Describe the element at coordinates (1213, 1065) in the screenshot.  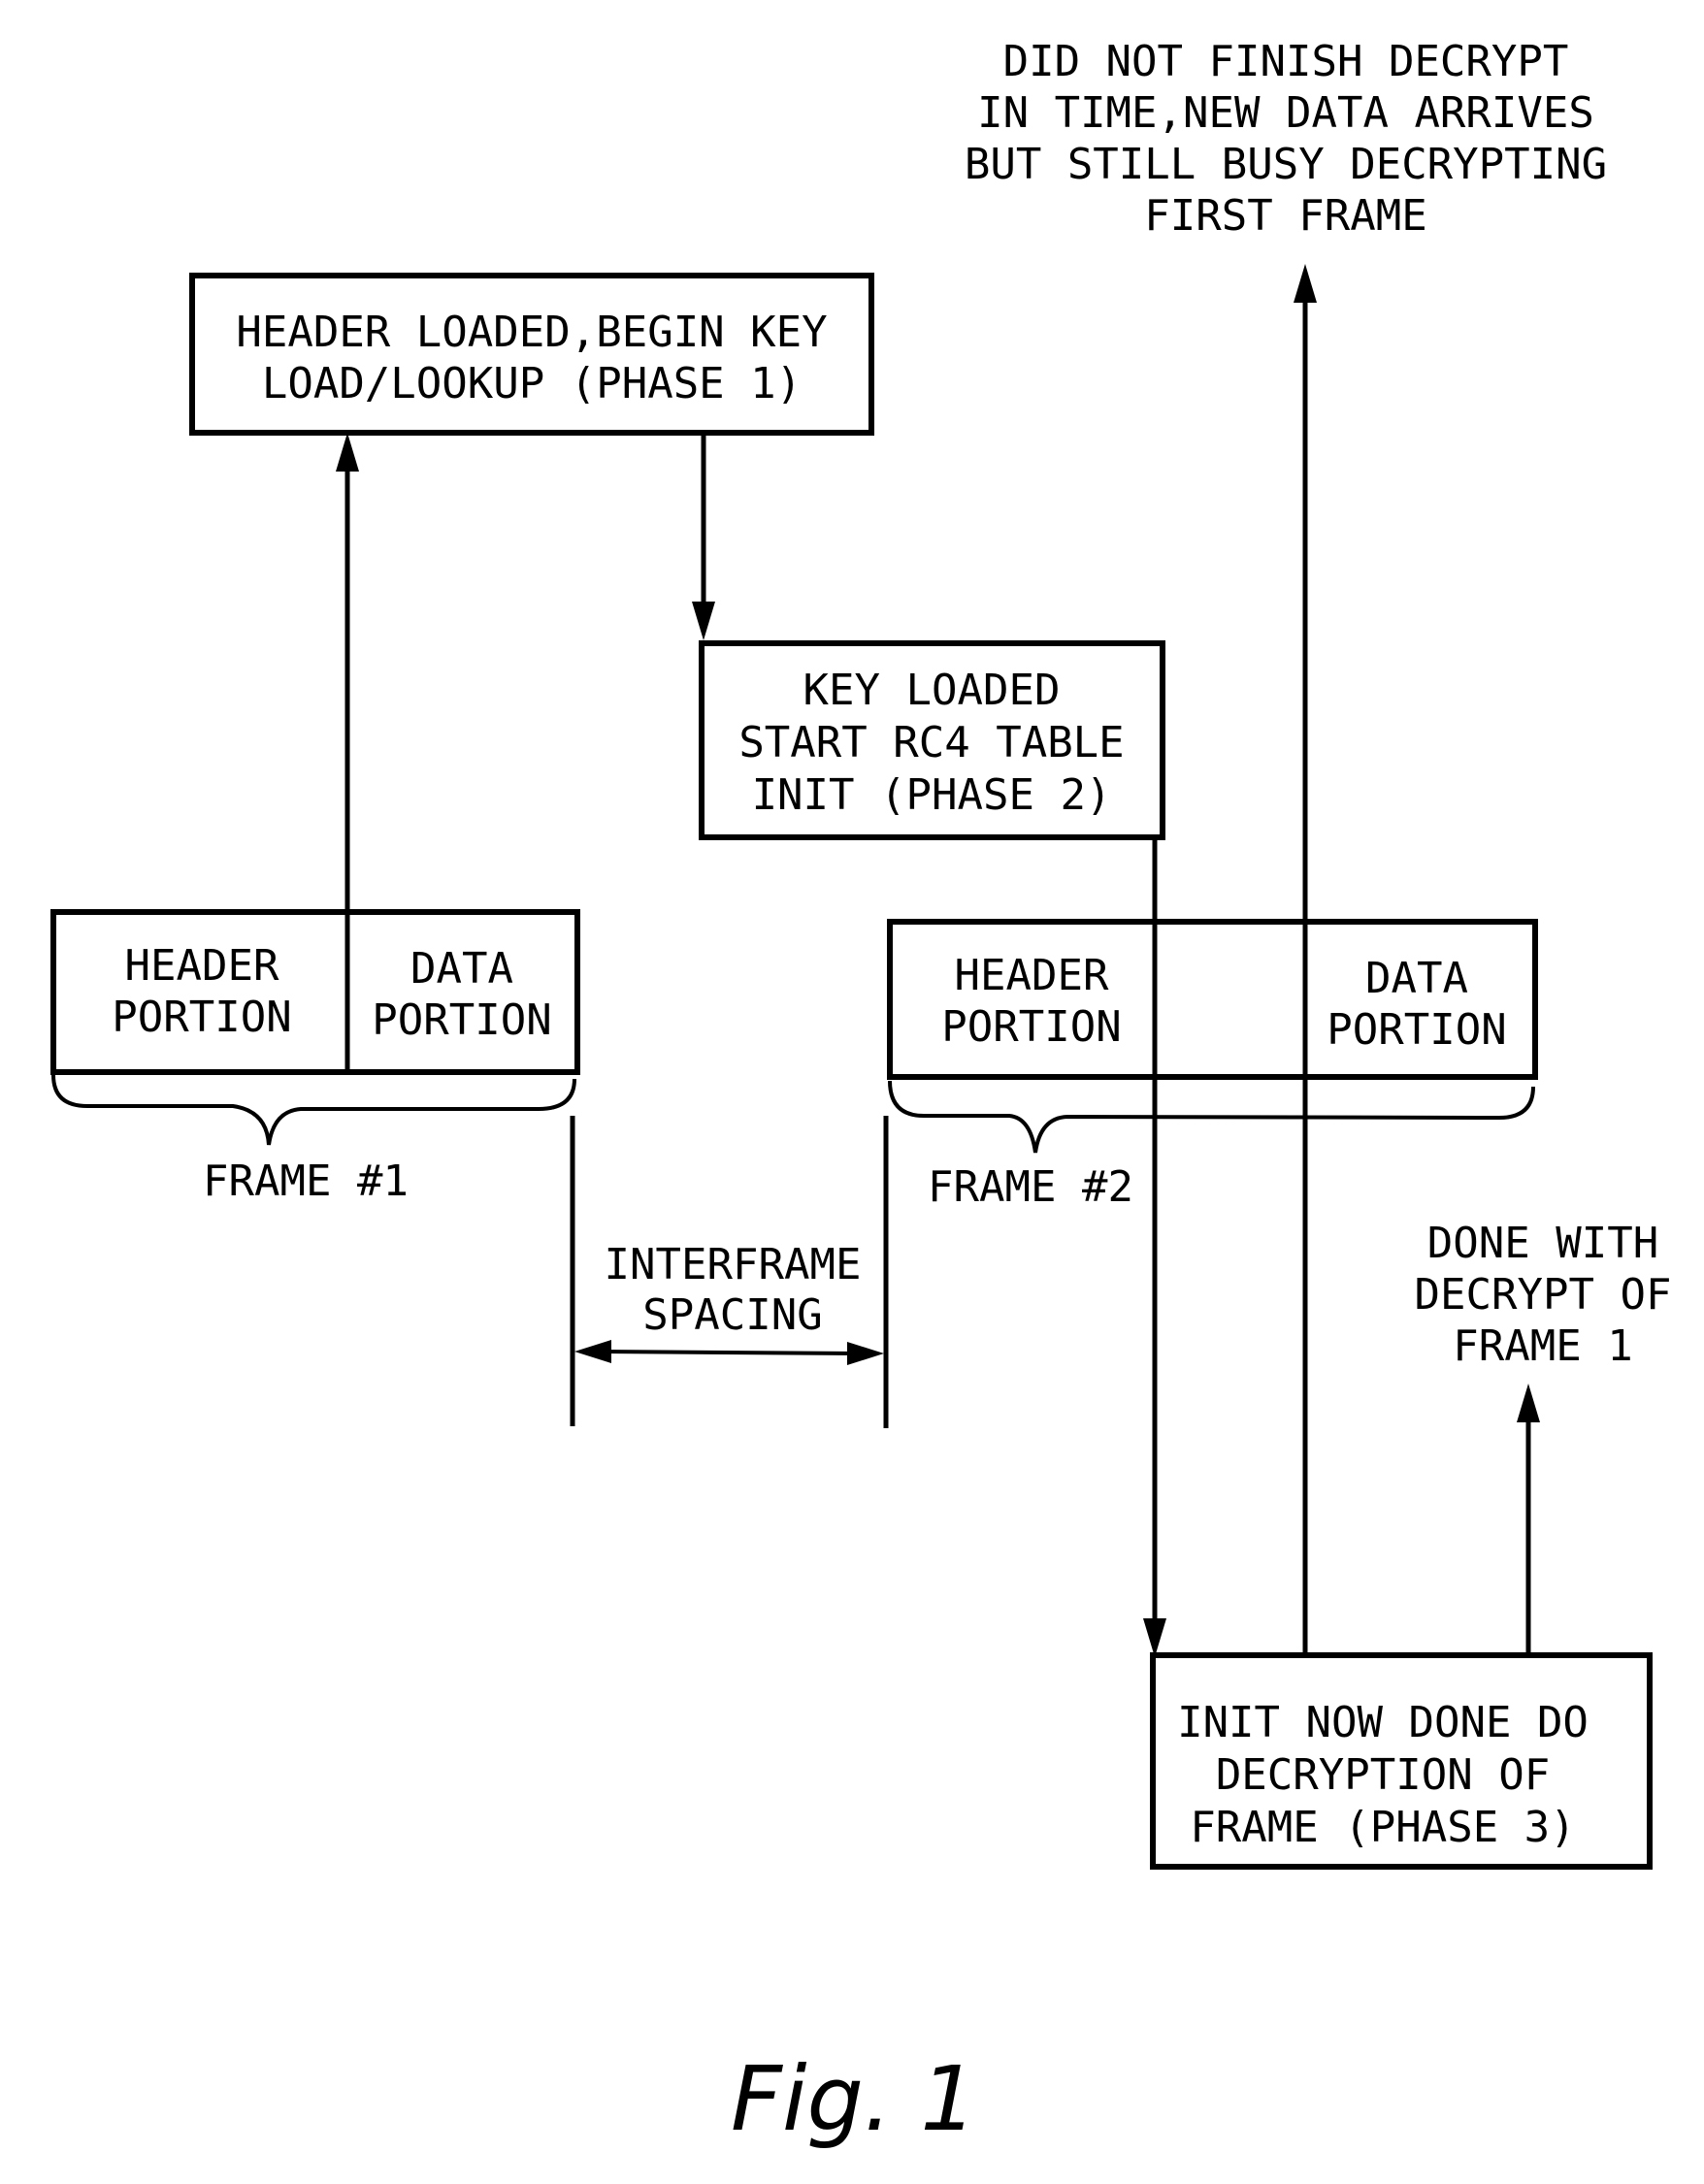
I see `frame2: HEADER PORTION DATA PORTION FRAME #2` at that location.